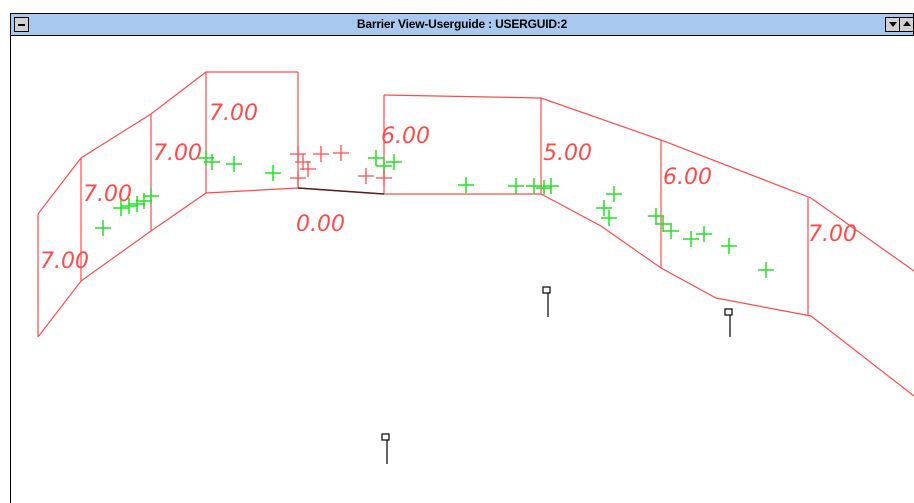 This screenshot has width=914, height=503. I want to click on maximize-button, so click(906, 24).